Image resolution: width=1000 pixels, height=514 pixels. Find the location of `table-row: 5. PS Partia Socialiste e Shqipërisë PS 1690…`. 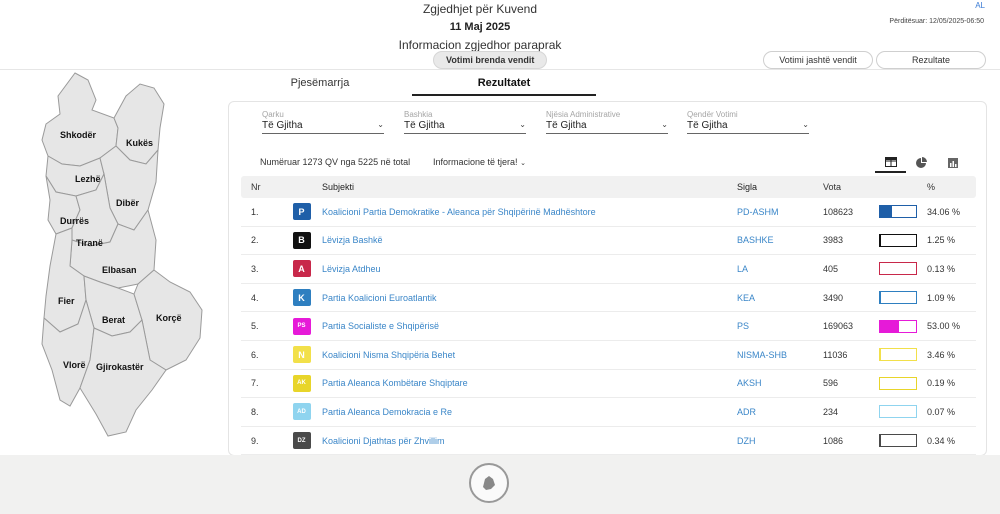

table-row: 5. PS Partia Socialiste e Shqipërisë PS 1690… is located at coordinates (608, 326).